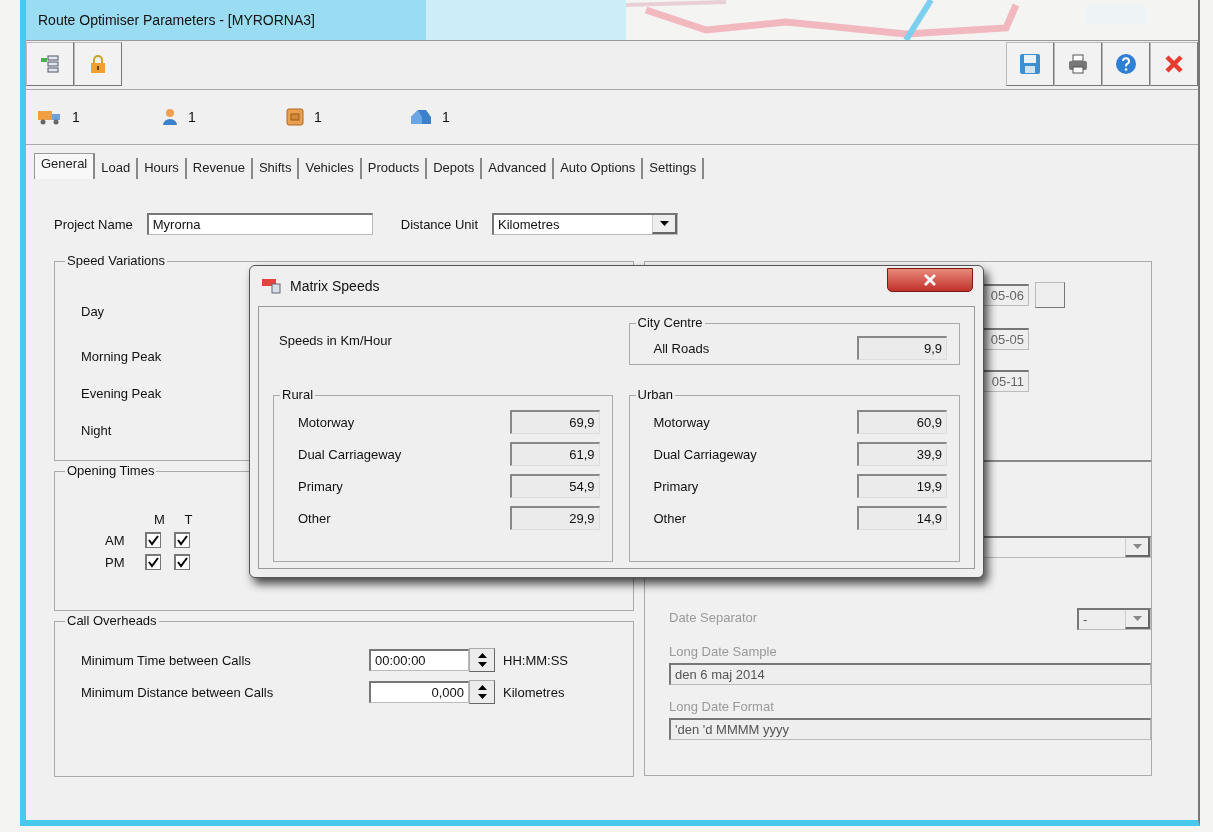  Describe the element at coordinates (723, 651) in the screenshot. I see `field-label: Long Date Sample` at that location.